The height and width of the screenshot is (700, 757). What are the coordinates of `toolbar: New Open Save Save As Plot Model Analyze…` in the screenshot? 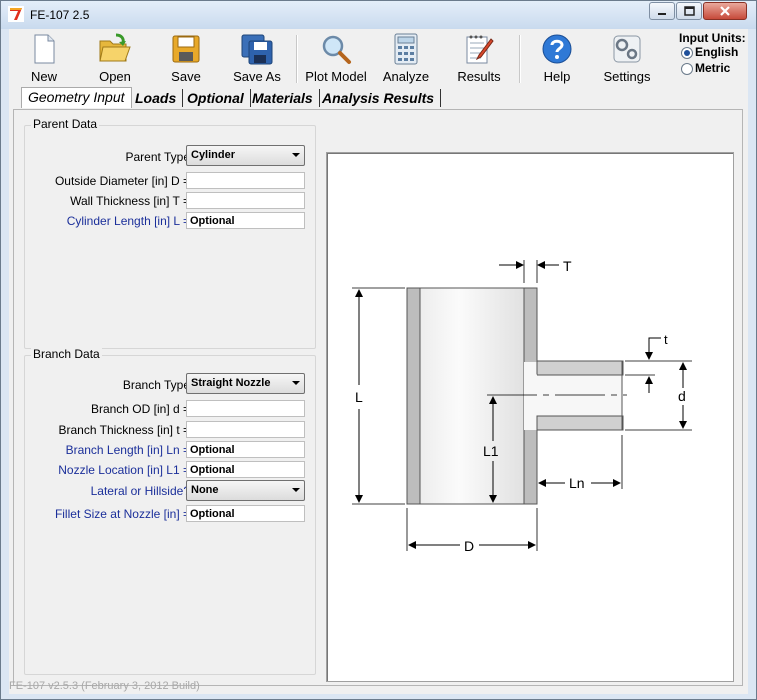 It's located at (378, 59).